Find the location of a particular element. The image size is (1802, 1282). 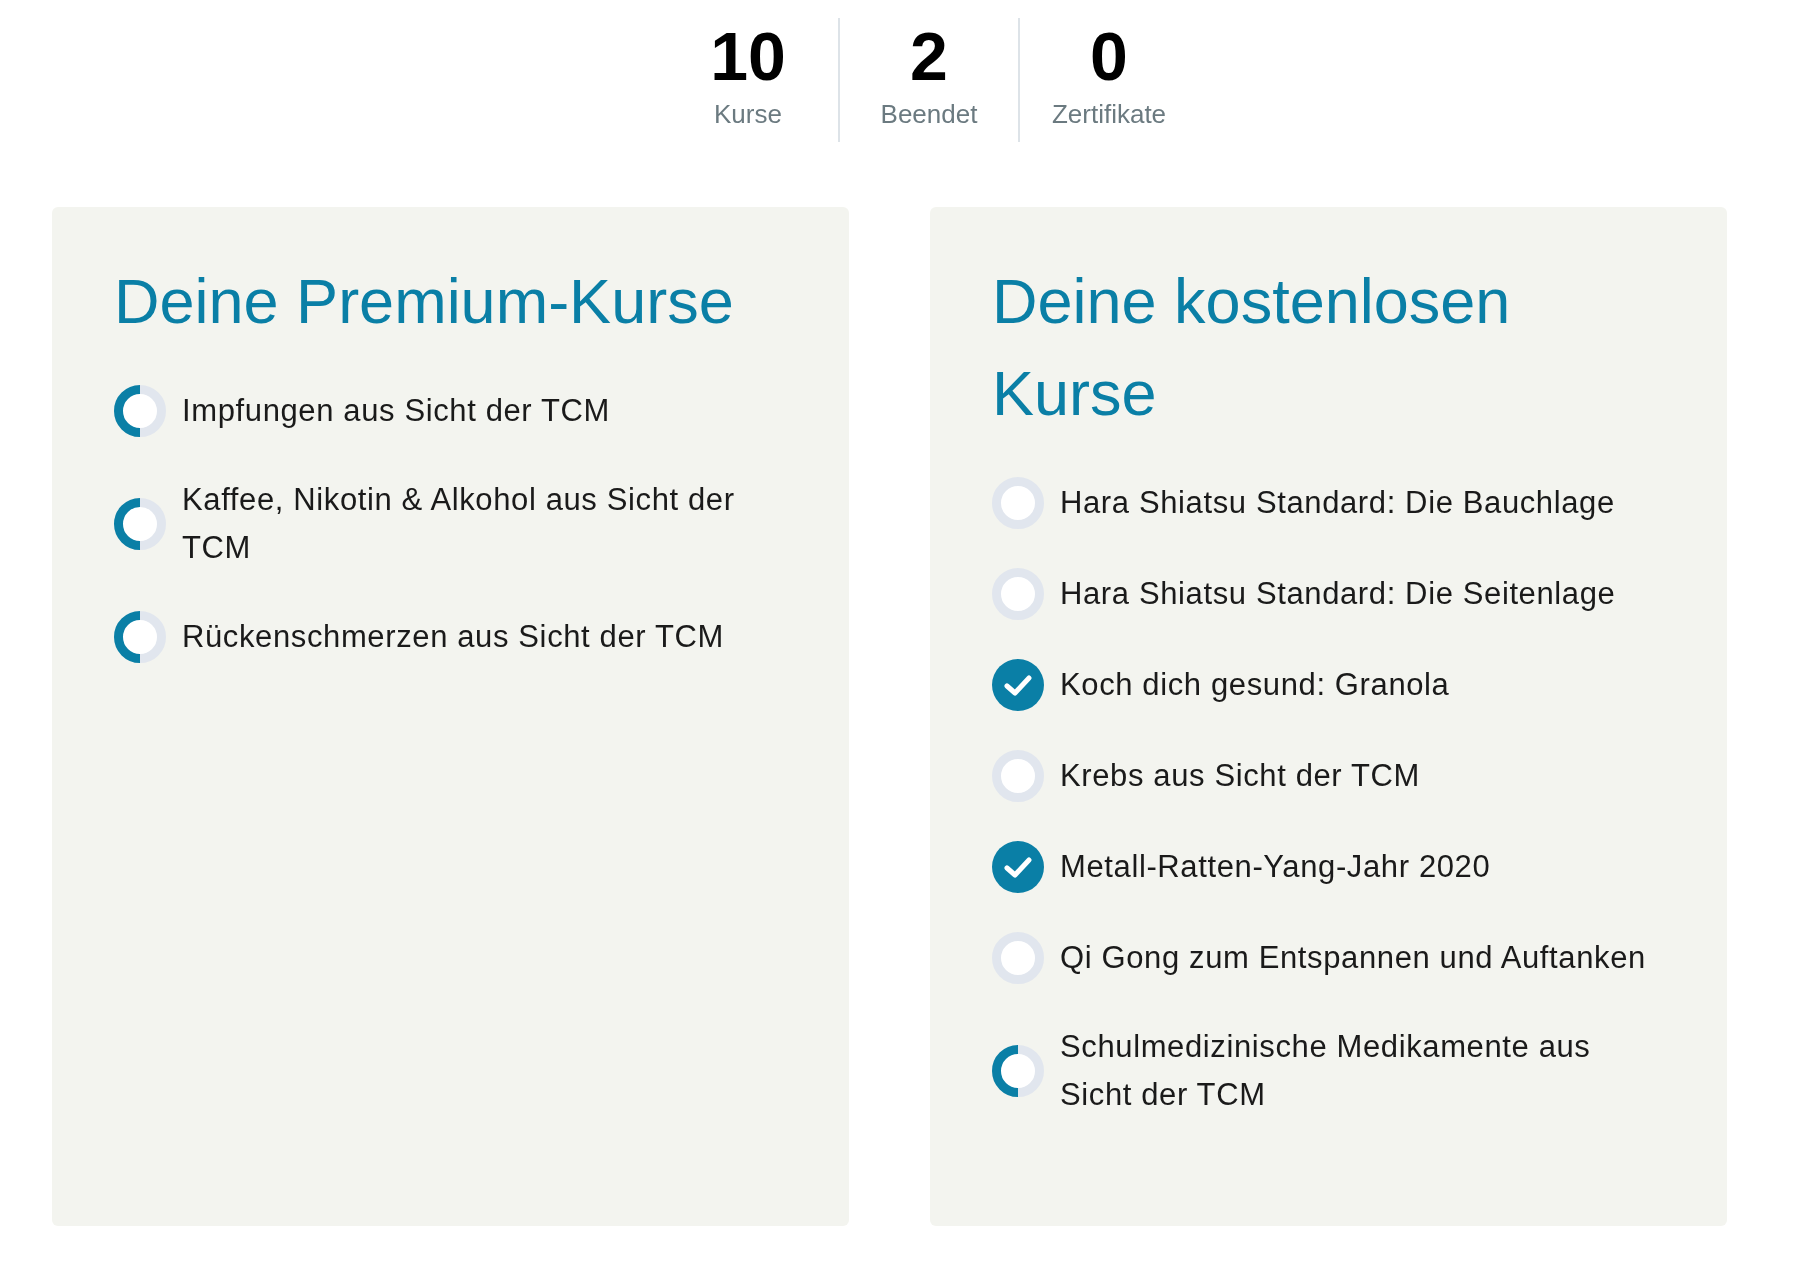

stat-value: 0 is located at coordinates (1109, 56).